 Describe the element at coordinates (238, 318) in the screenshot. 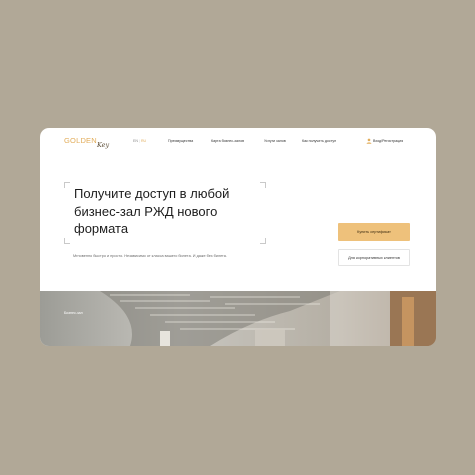

I see `lounge-photo` at that location.